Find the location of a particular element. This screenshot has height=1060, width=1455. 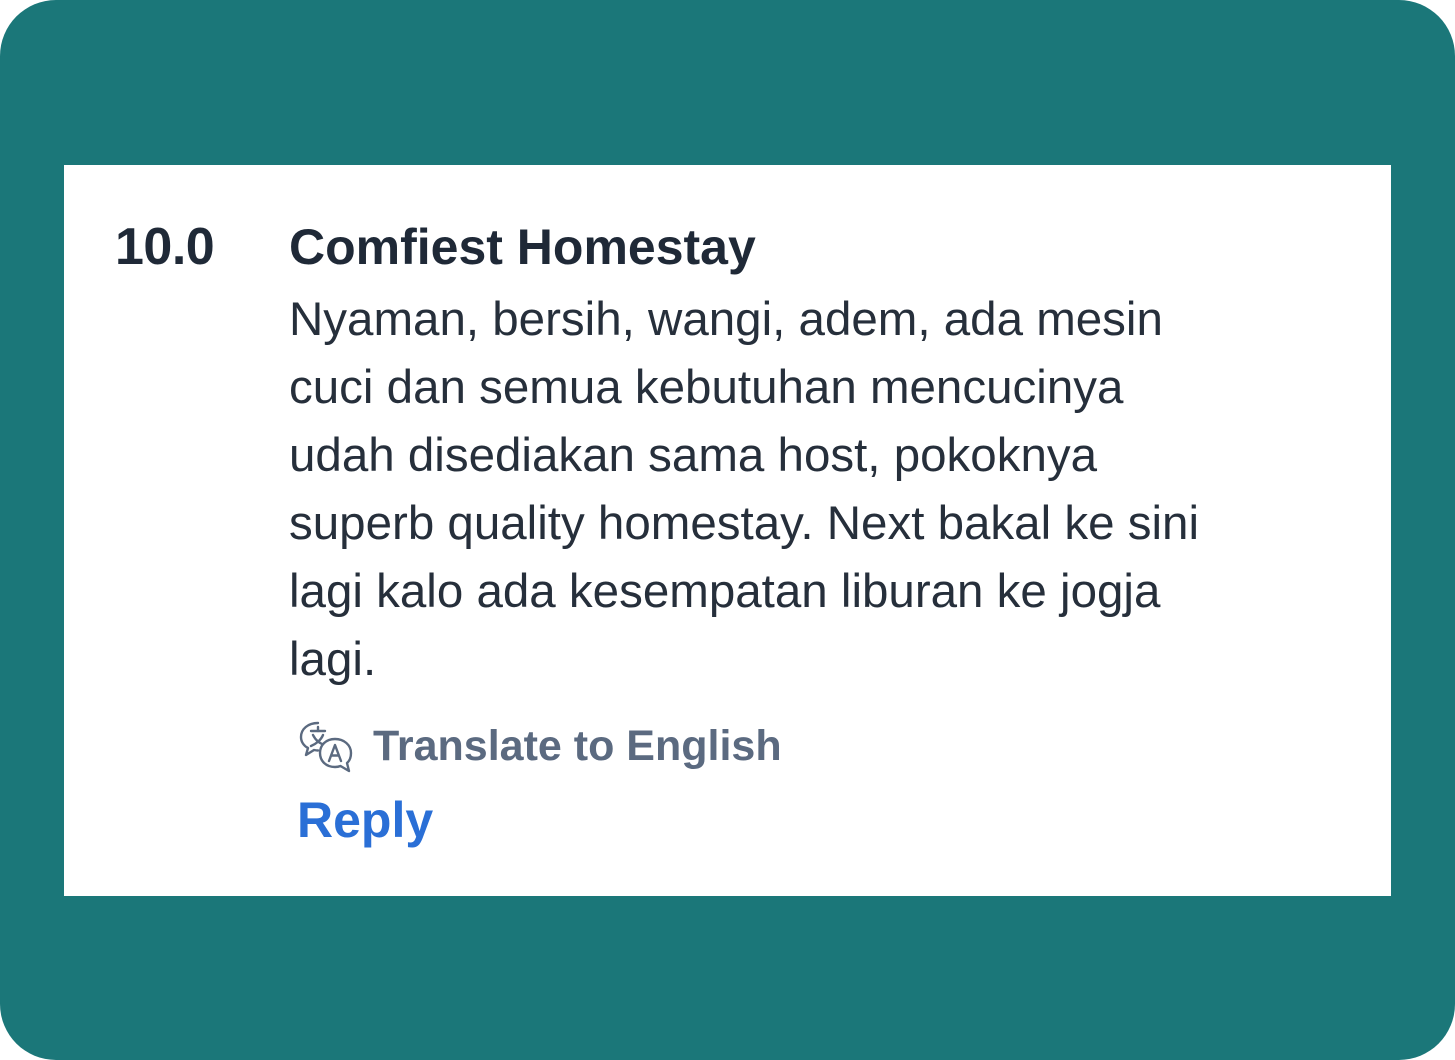

review-body-line: cuci dan semua kebutuhan mencucinya is located at coordinates (706, 387).